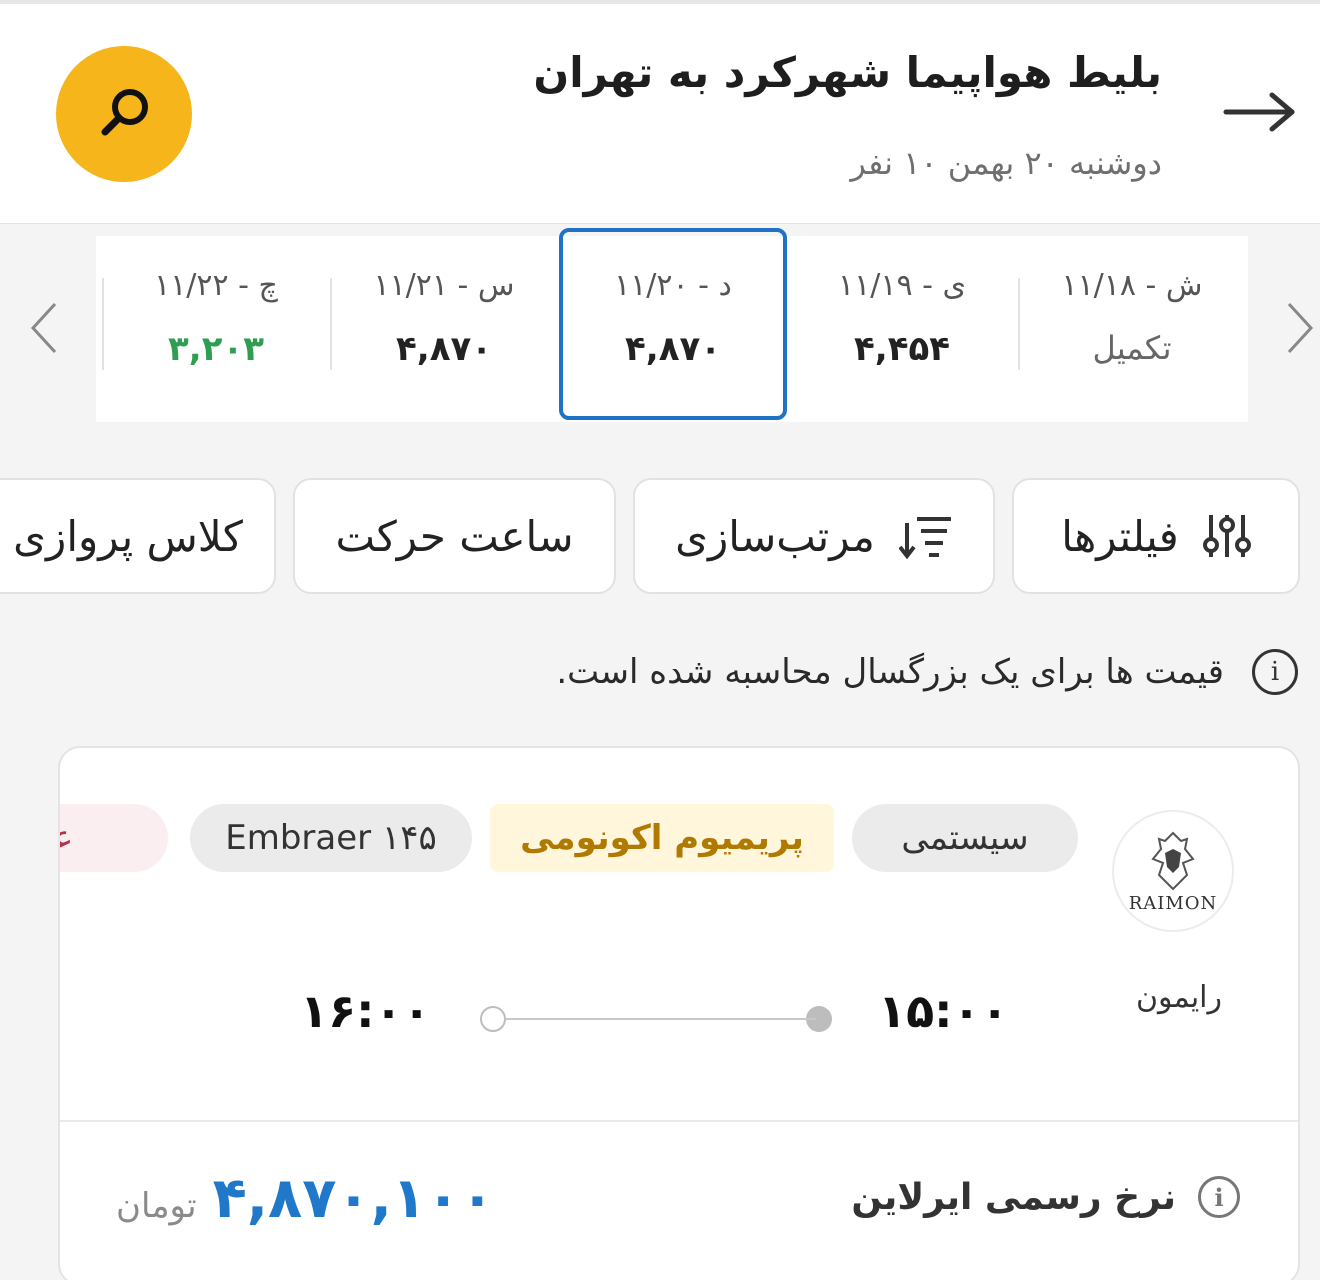  Describe the element at coordinates (673, 285) in the screenshot. I see `date-label: د - ۱۱/۲۰` at that location.